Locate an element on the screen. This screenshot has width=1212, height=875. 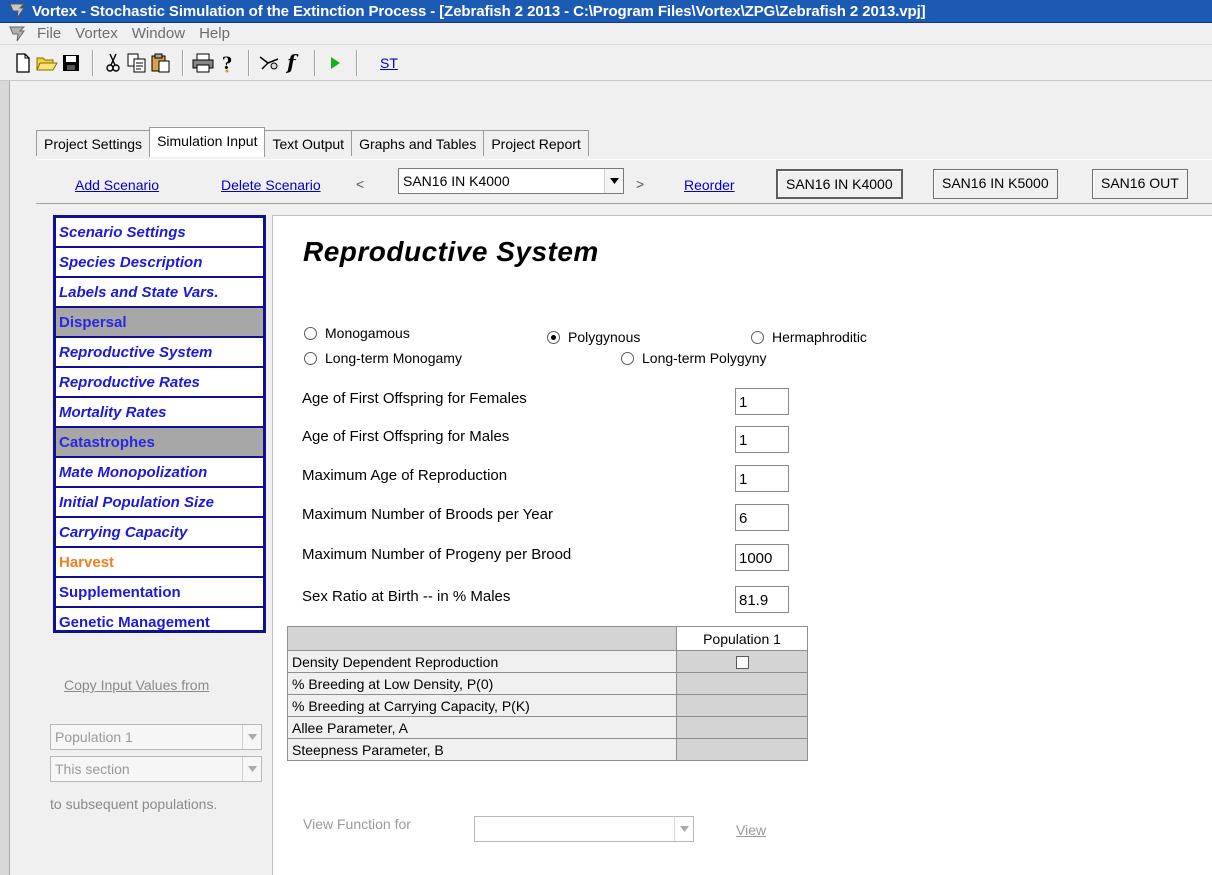
paste-icon is located at coordinates (161, 63).